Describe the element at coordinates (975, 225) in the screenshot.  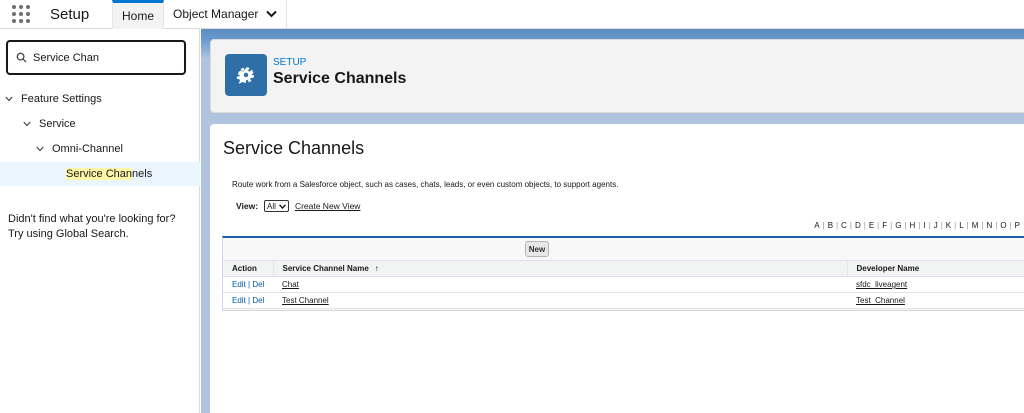
I see `alphabet-letter-m: M` at that location.